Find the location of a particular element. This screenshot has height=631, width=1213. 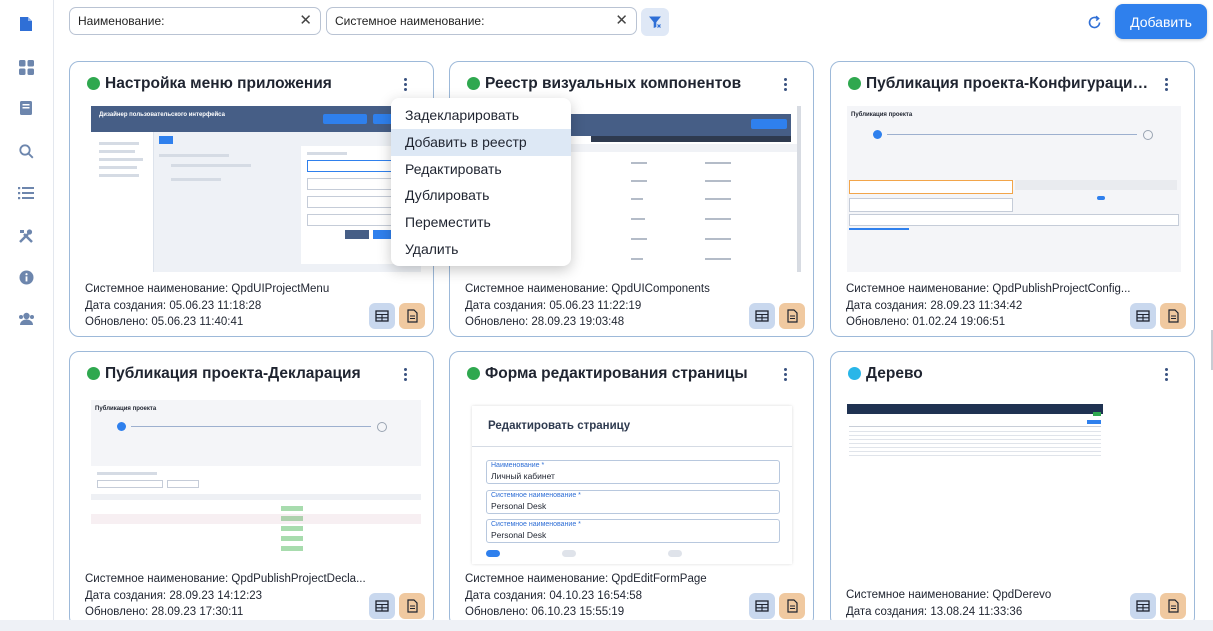

sidebar is located at coordinates (27, 315).